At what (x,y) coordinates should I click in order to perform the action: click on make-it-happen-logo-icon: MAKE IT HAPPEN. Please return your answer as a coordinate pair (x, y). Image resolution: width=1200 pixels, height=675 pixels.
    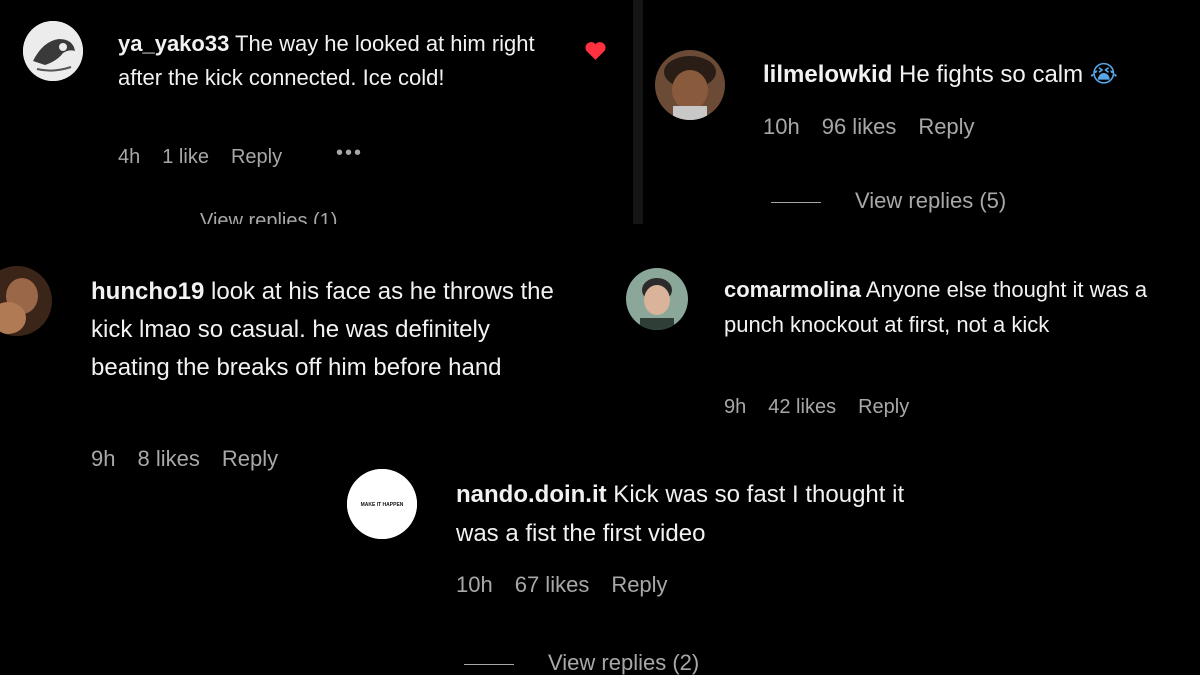
    Looking at the image, I should click on (382, 504).